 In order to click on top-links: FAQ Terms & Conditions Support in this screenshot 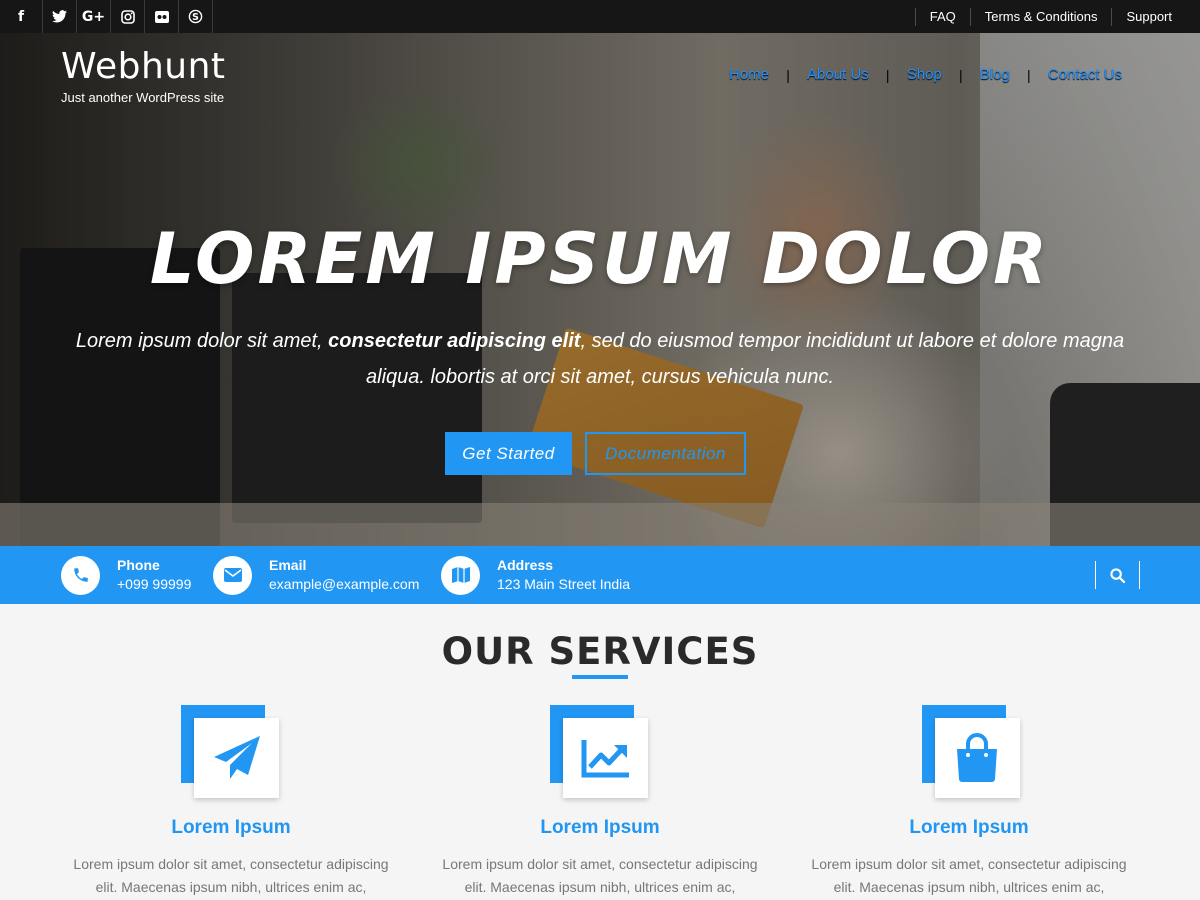, I will do `click(1057, 16)`.